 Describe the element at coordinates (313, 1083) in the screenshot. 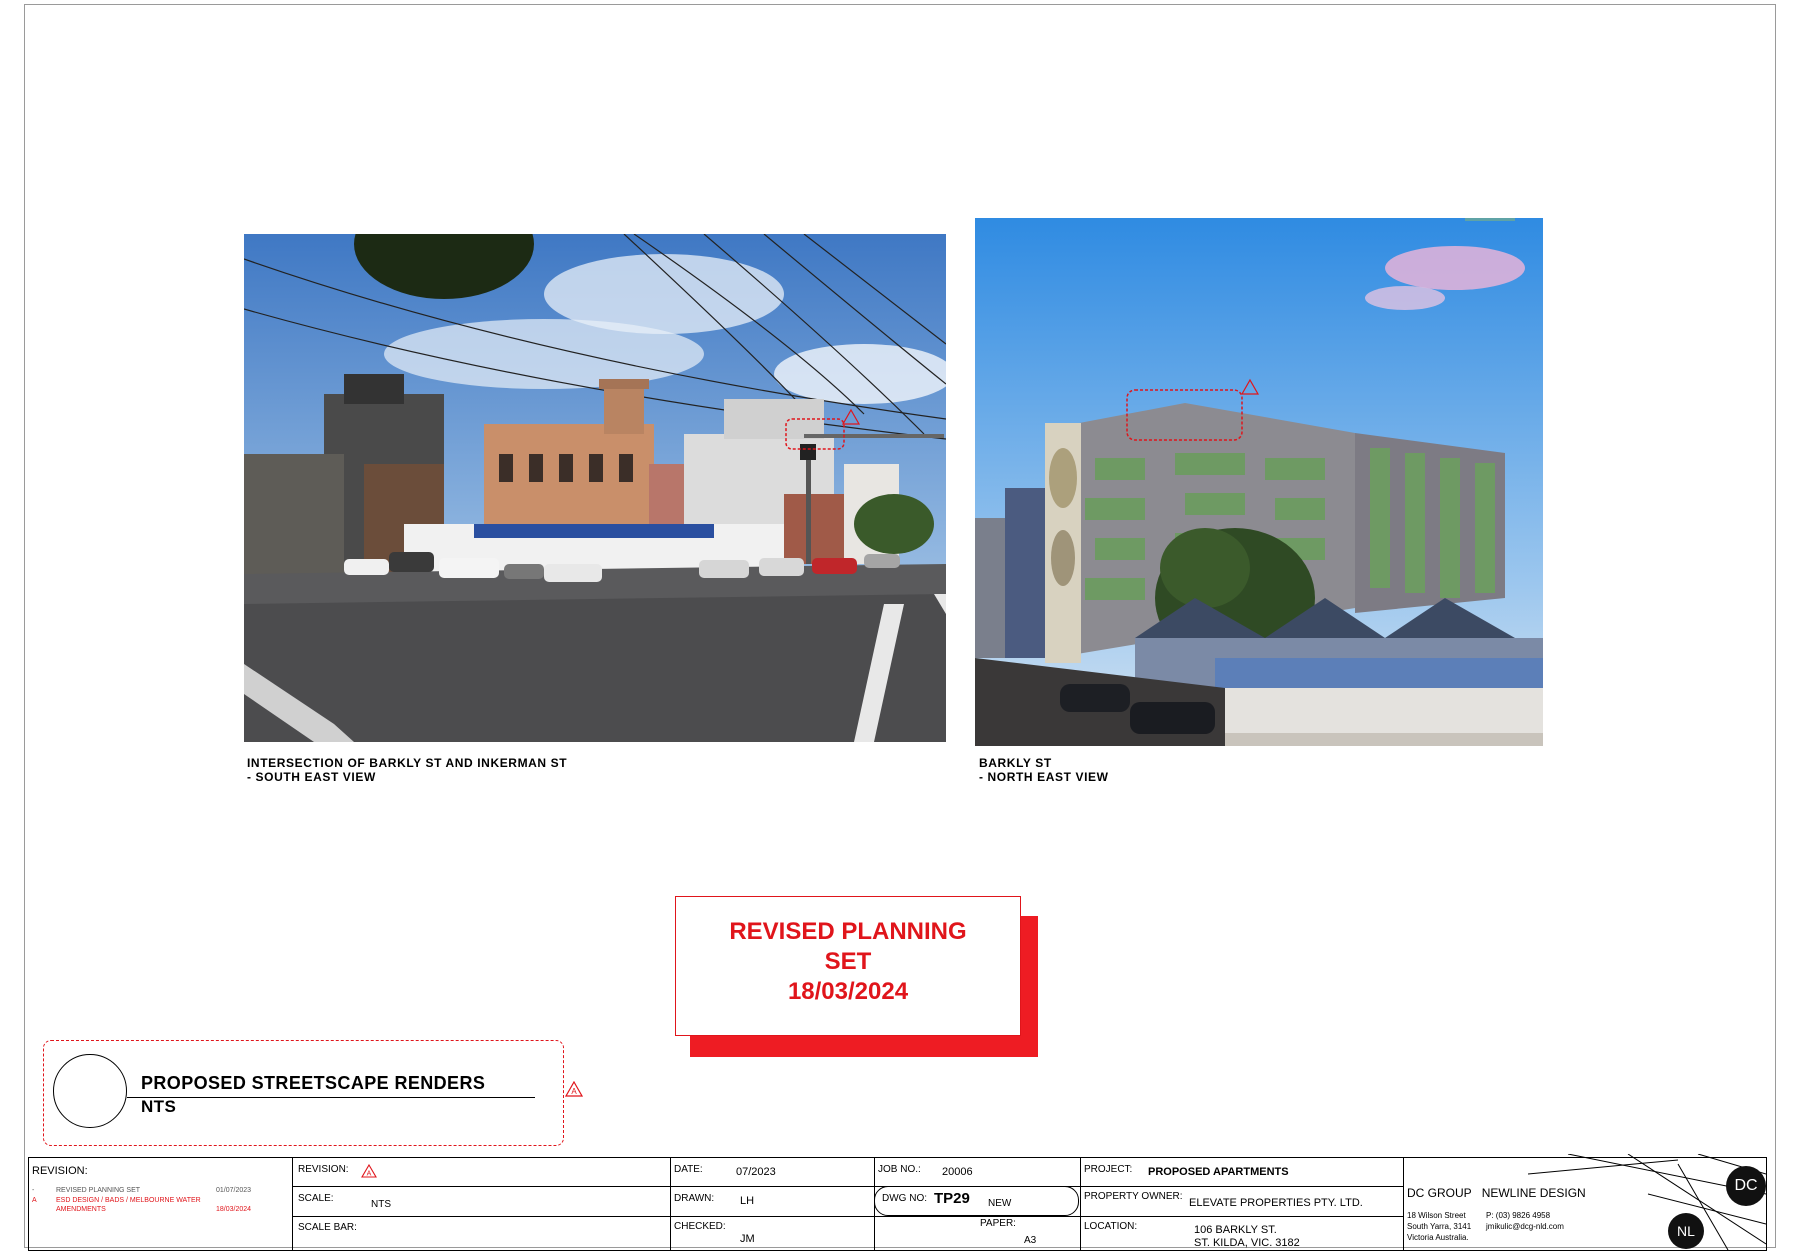

I see `drawing-title: PROPOSED STREETSCAPE RENDERS` at that location.